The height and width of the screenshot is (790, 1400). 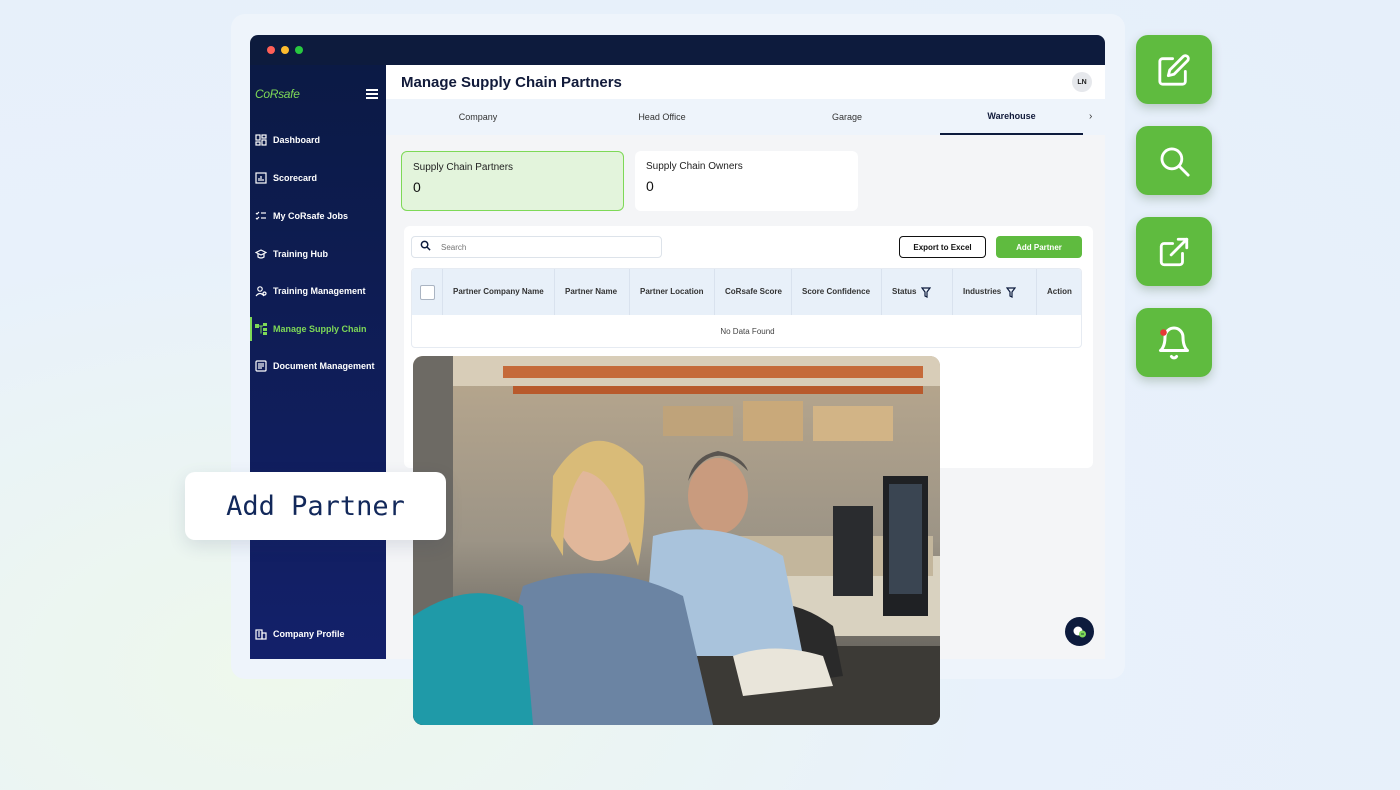 I want to click on maximize-window-dot, so click(x=299, y=50).